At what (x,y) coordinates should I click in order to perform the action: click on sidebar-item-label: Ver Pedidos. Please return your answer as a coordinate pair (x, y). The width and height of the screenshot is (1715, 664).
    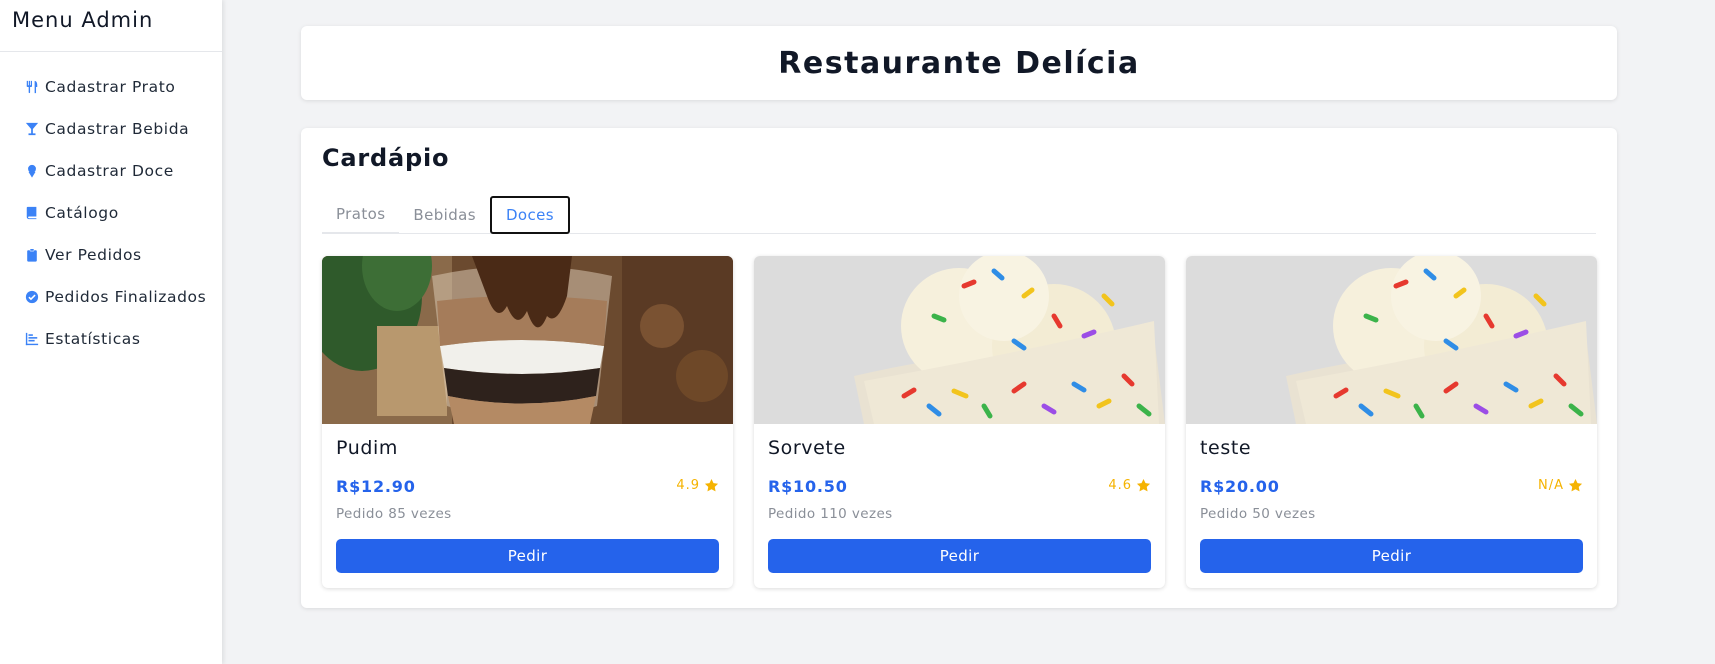
    Looking at the image, I should click on (93, 255).